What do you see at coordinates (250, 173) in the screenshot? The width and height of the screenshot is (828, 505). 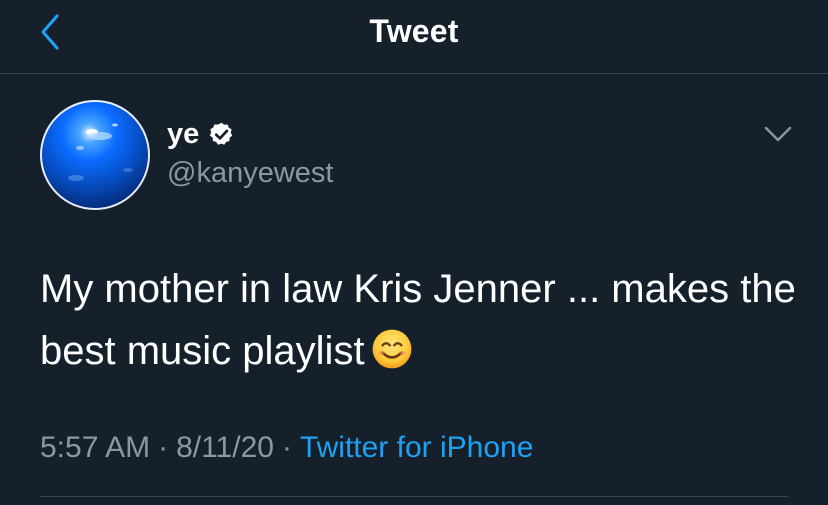 I see `author-handle: @kanyewest` at bounding box center [250, 173].